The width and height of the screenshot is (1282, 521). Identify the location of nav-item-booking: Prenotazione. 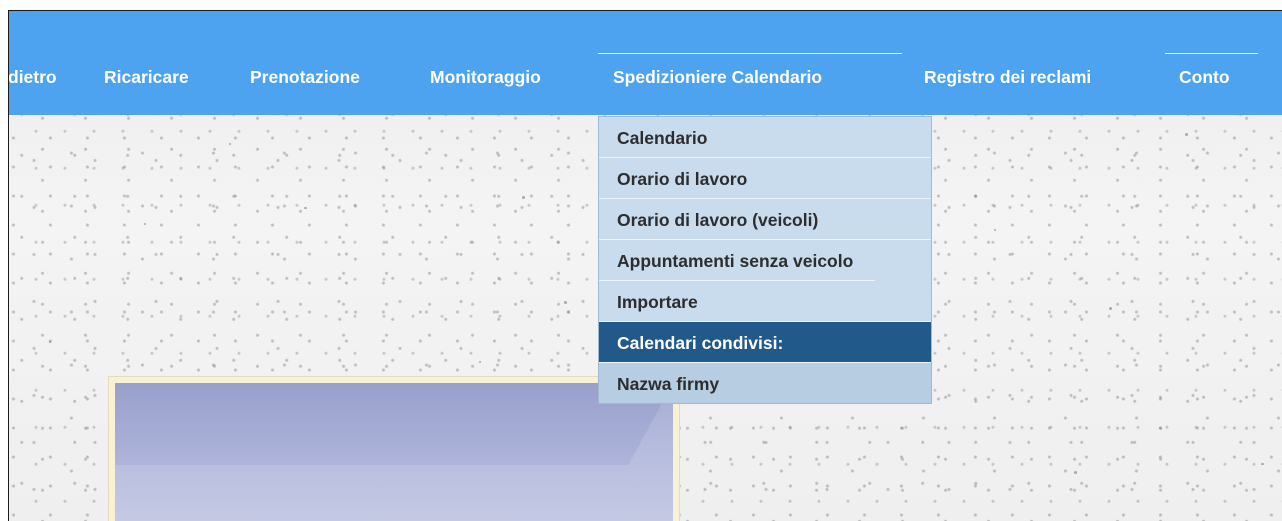
(305, 77).